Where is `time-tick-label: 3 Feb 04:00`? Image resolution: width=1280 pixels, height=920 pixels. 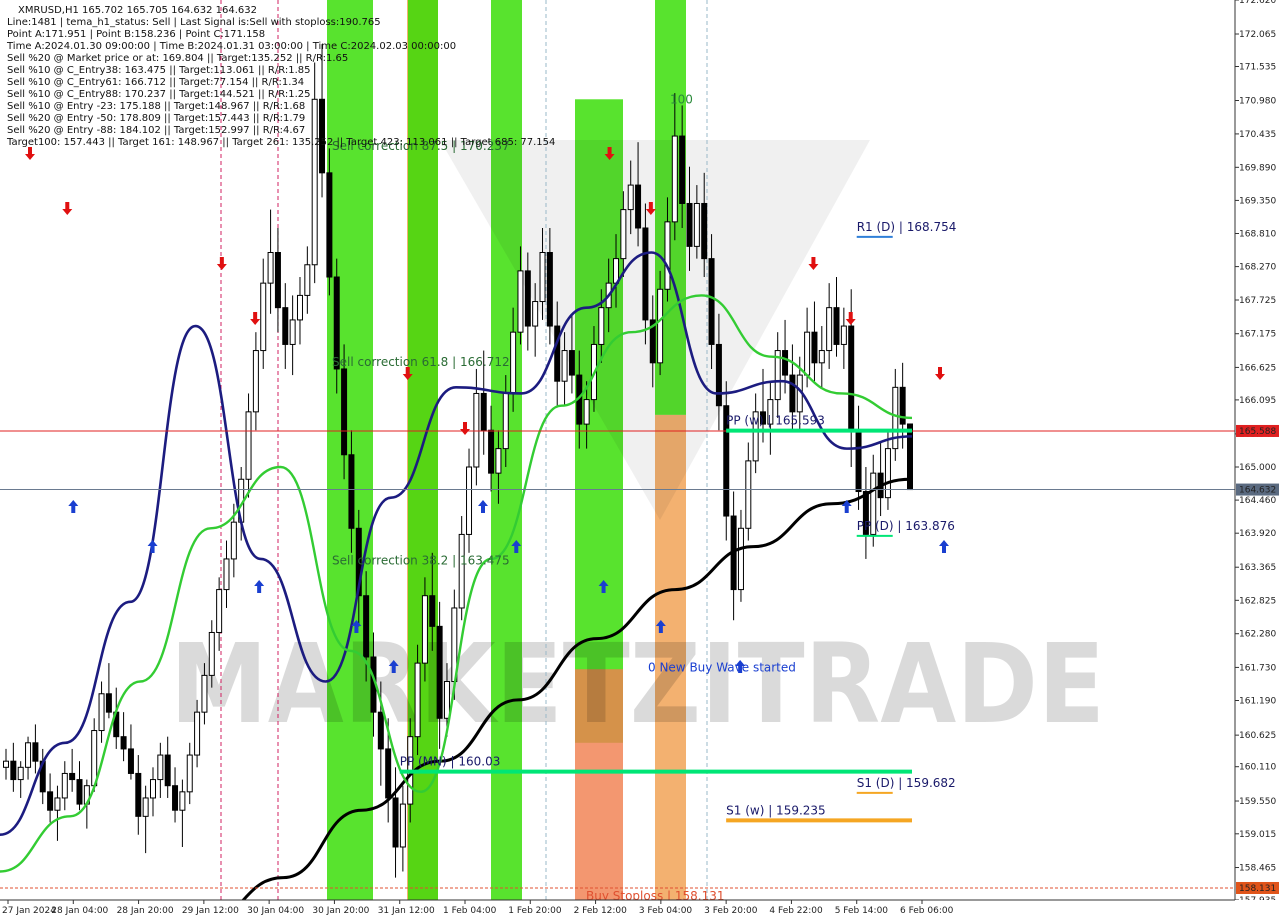
time-tick-label: 3 Feb 04:00 is located at coordinates (666, 911).